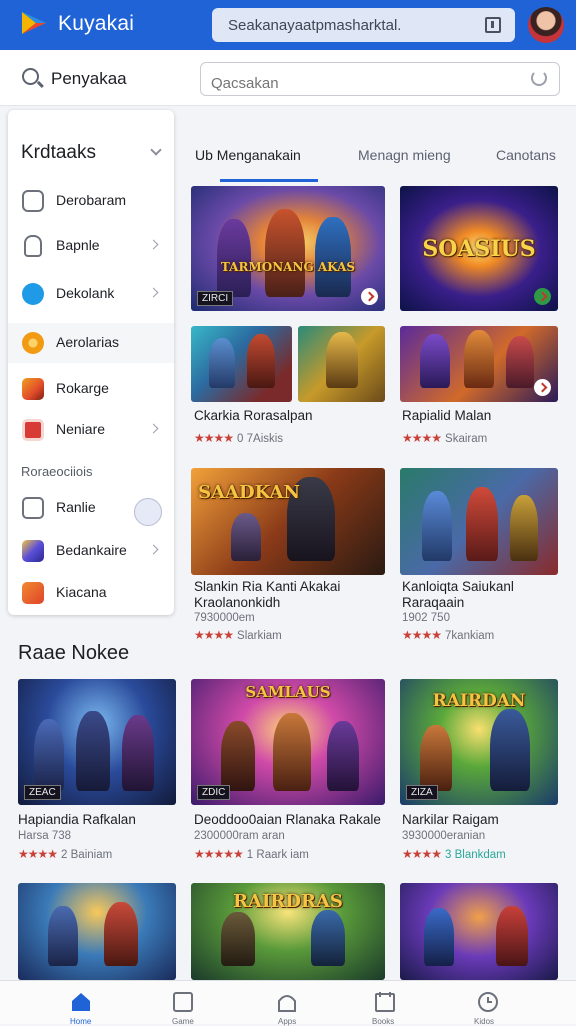  What do you see at coordinates (288, 267) in the screenshot?
I see `game-banner: TARMONANG AKAS` at bounding box center [288, 267].